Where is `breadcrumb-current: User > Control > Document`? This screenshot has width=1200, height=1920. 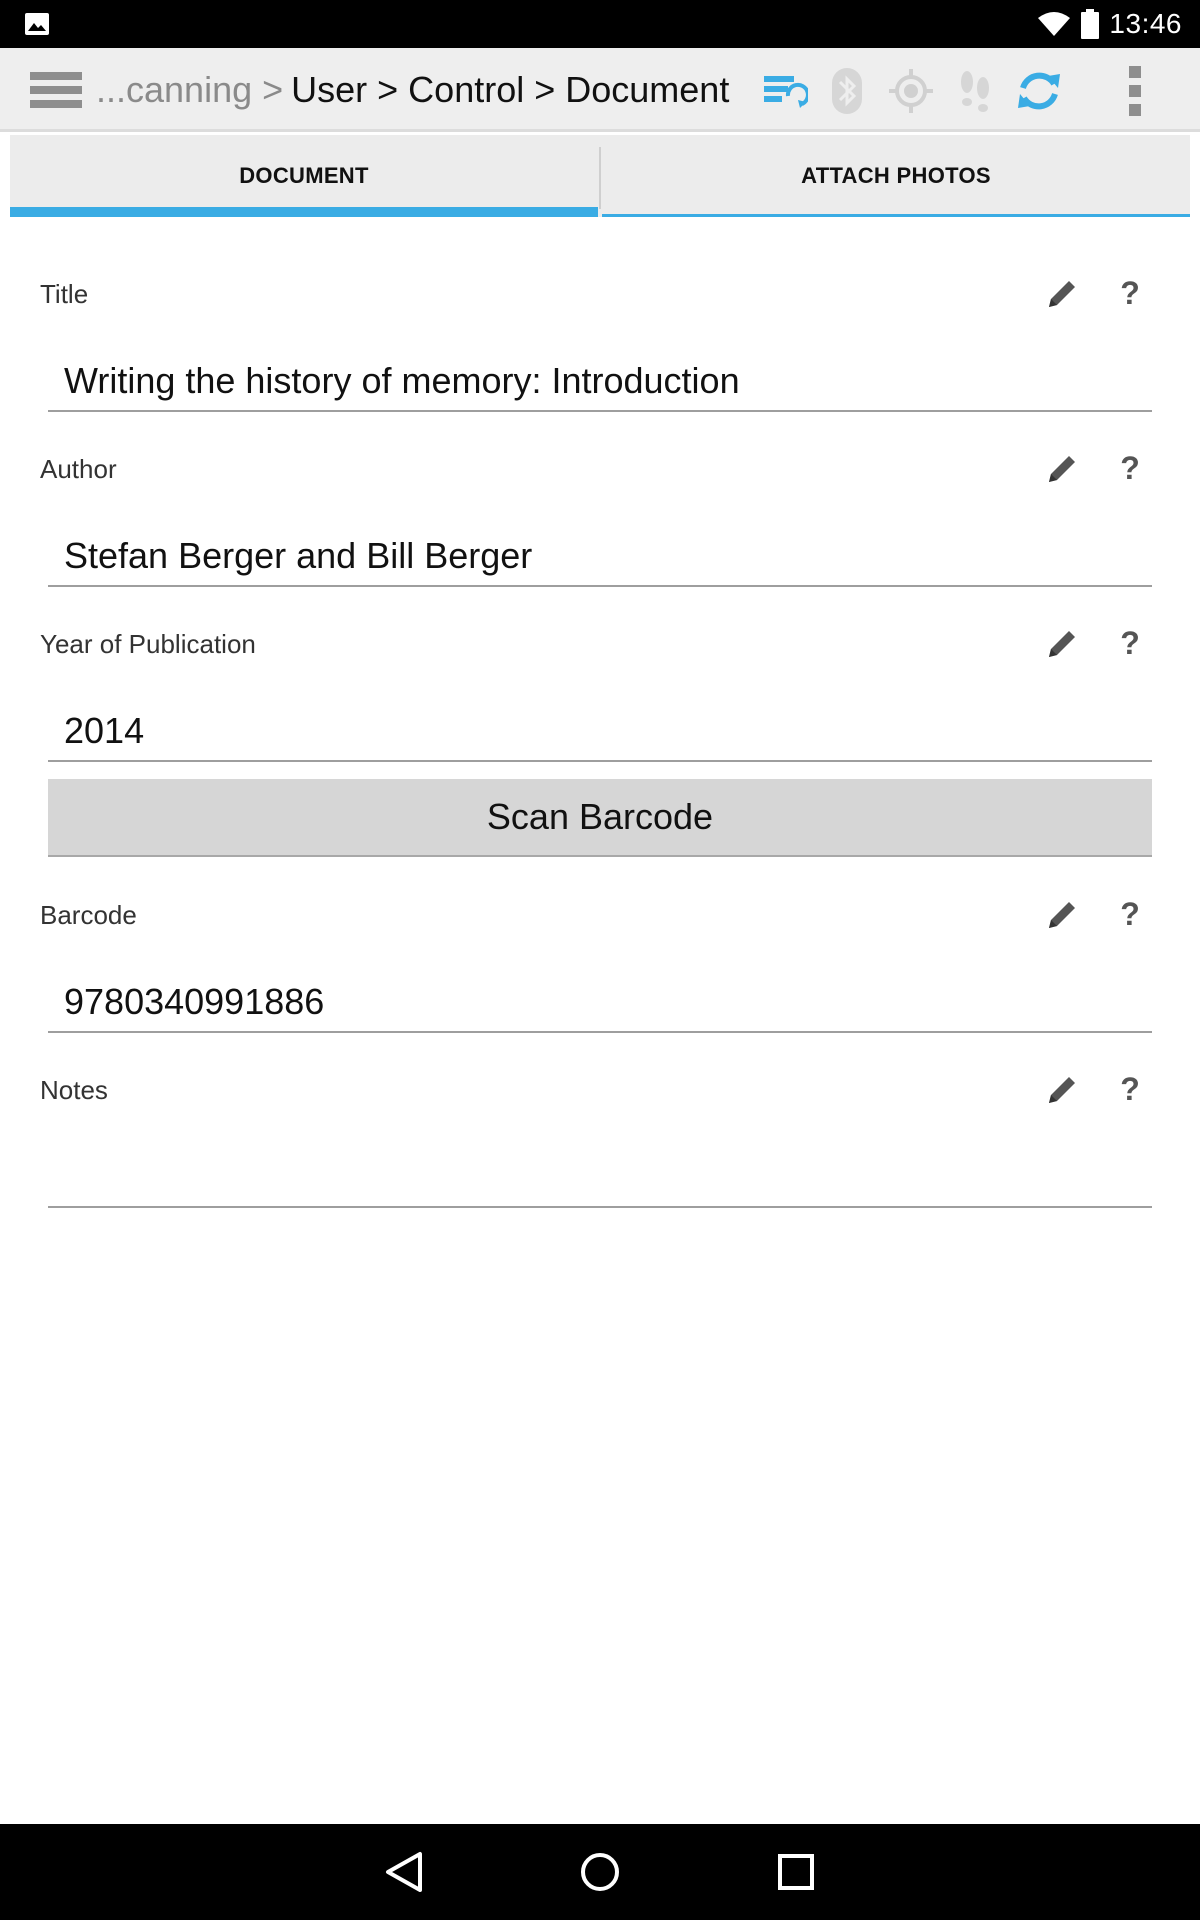 breadcrumb-current: User > Control > Document is located at coordinates (510, 89).